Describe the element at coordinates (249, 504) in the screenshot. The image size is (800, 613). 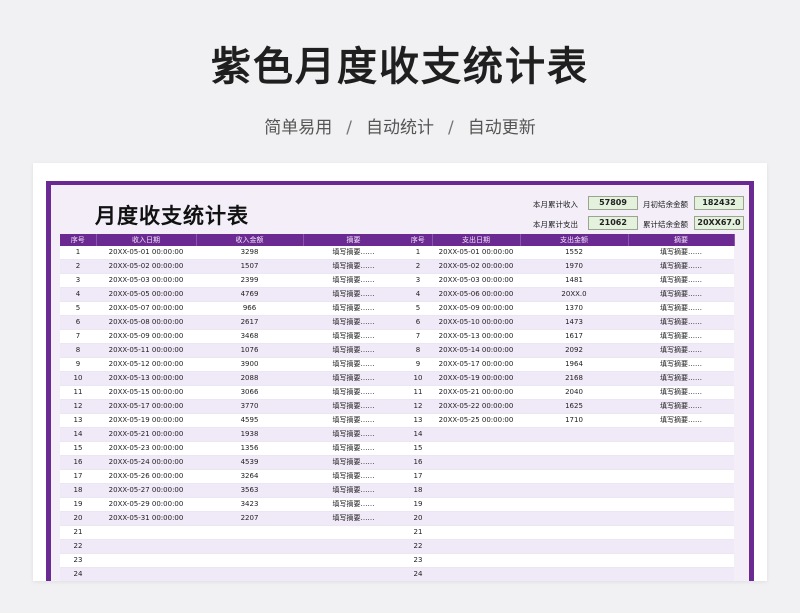
I see `amount-cell: 3423` at that location.